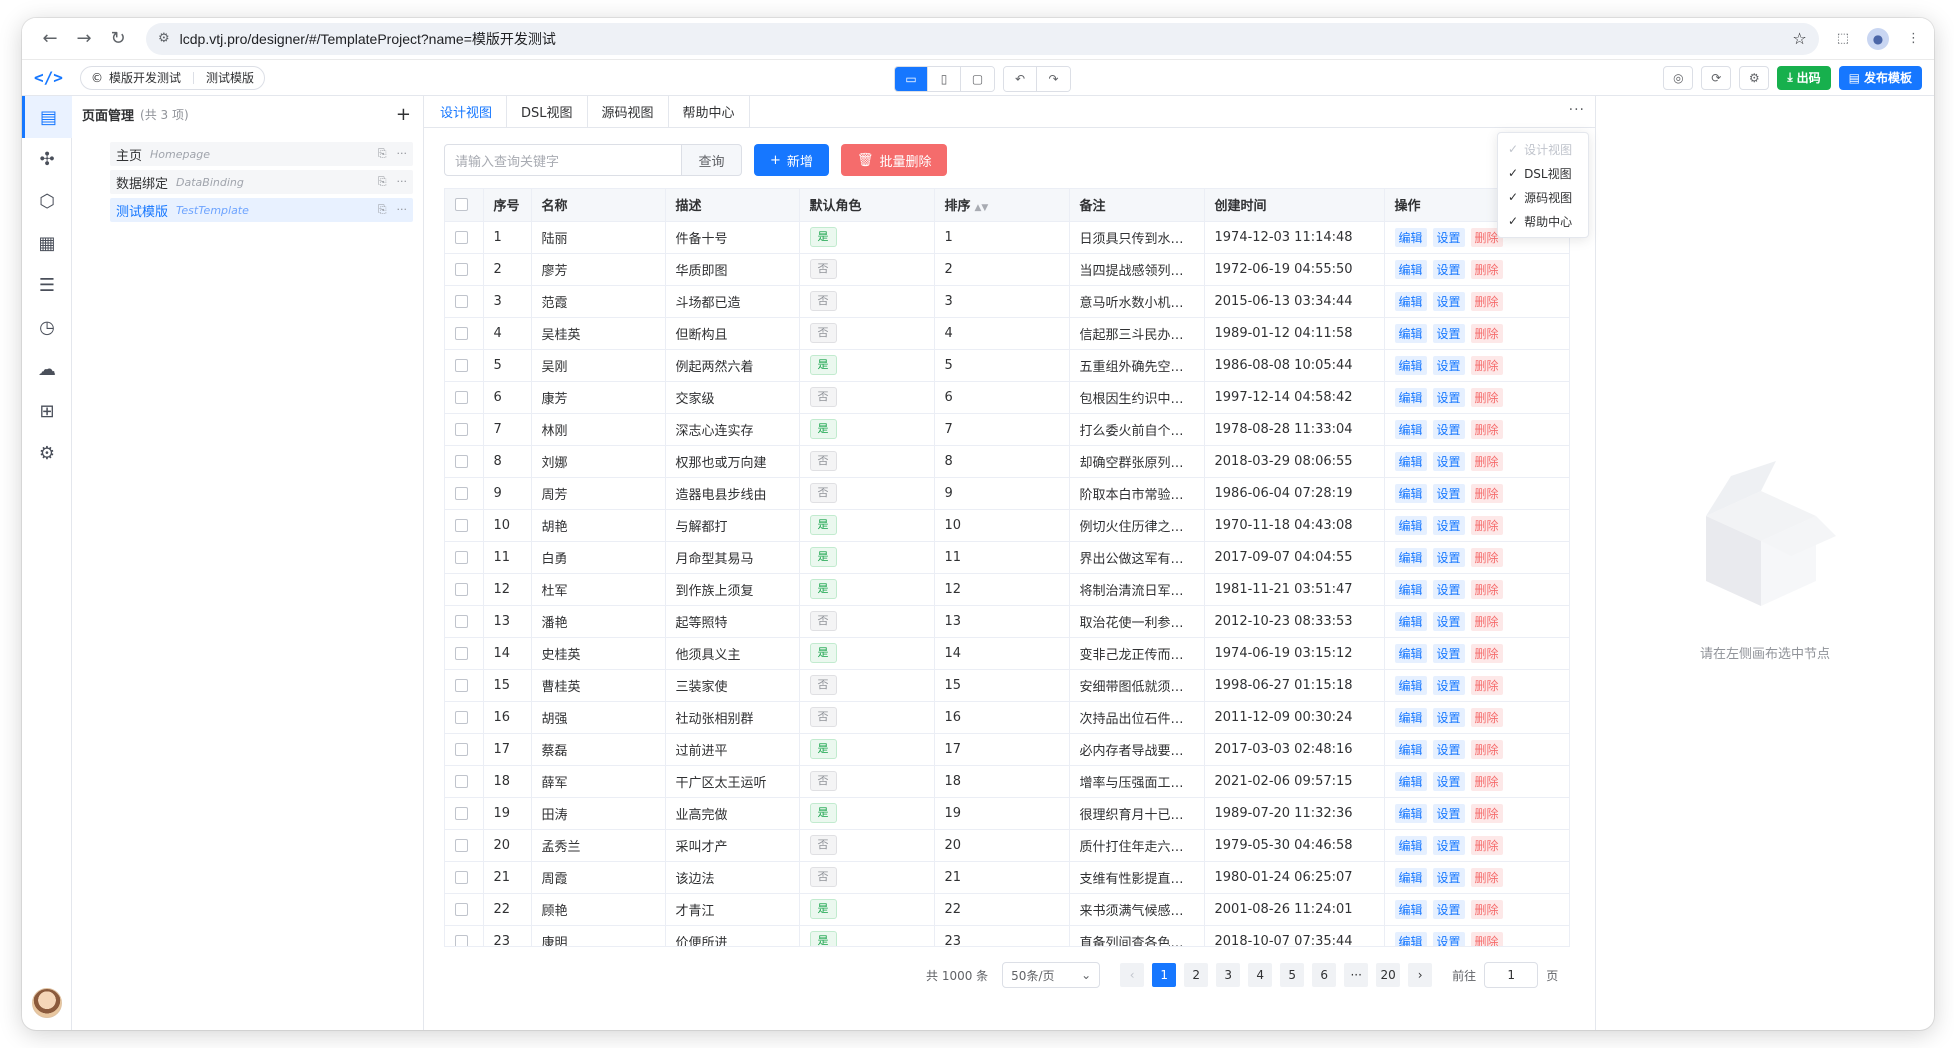 The height and width of the screenshot is (1048, 1954). What do you see at coordinates (47, 243) in the screenshot?
I see `outline-icon: ▦` at bounding box center [47, 243].